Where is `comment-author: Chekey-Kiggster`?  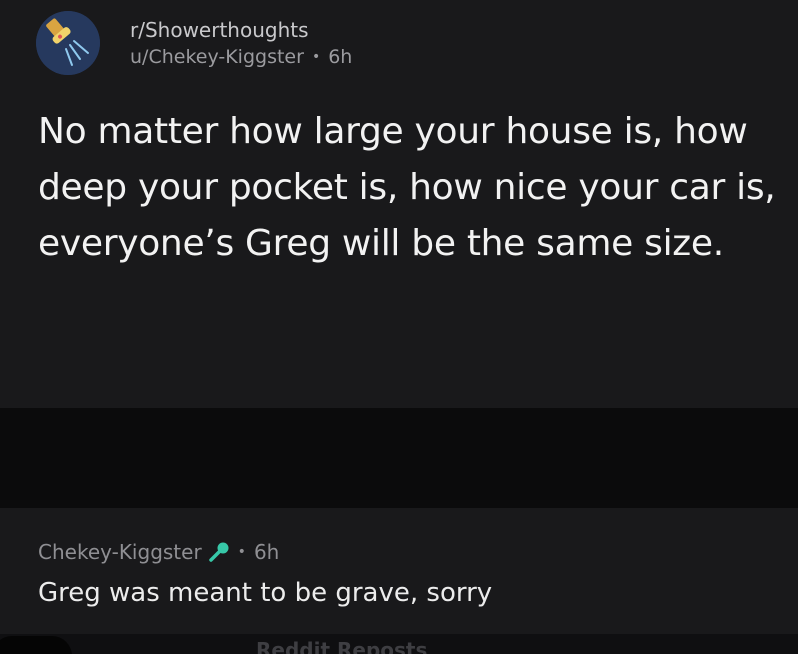 comment-author: Chekey-Kiggster is located at coordinates (120, 552).